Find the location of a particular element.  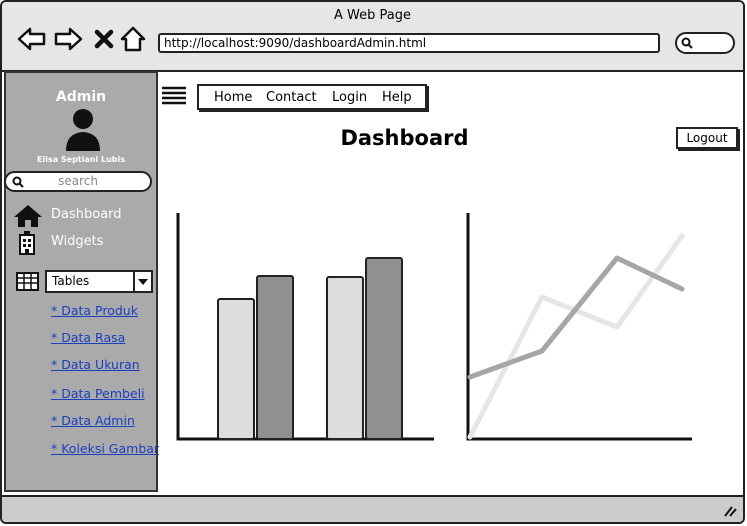

resize-grip-icon is located at coordinates (730, 511).